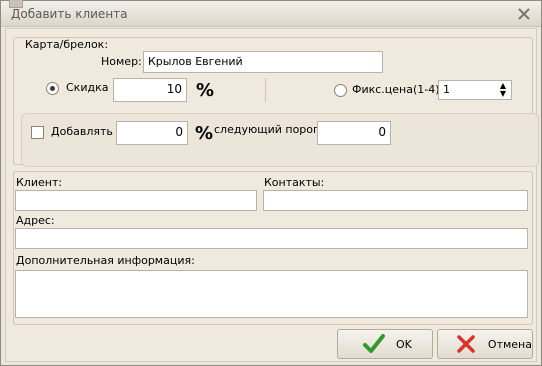  Describe the element at coordinates (374, 344) in the screenshot. I see `check-icon` at that location.